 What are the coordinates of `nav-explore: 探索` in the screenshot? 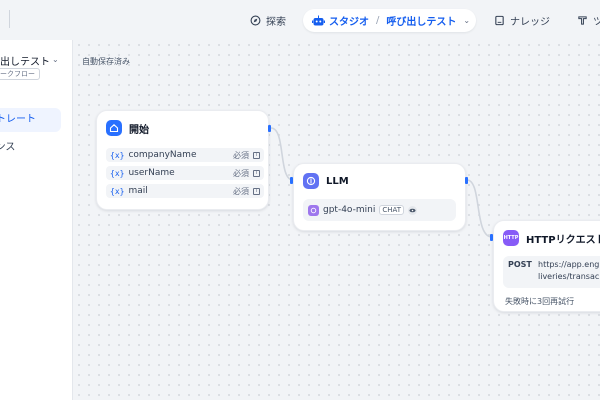 It's located at (267, 20).